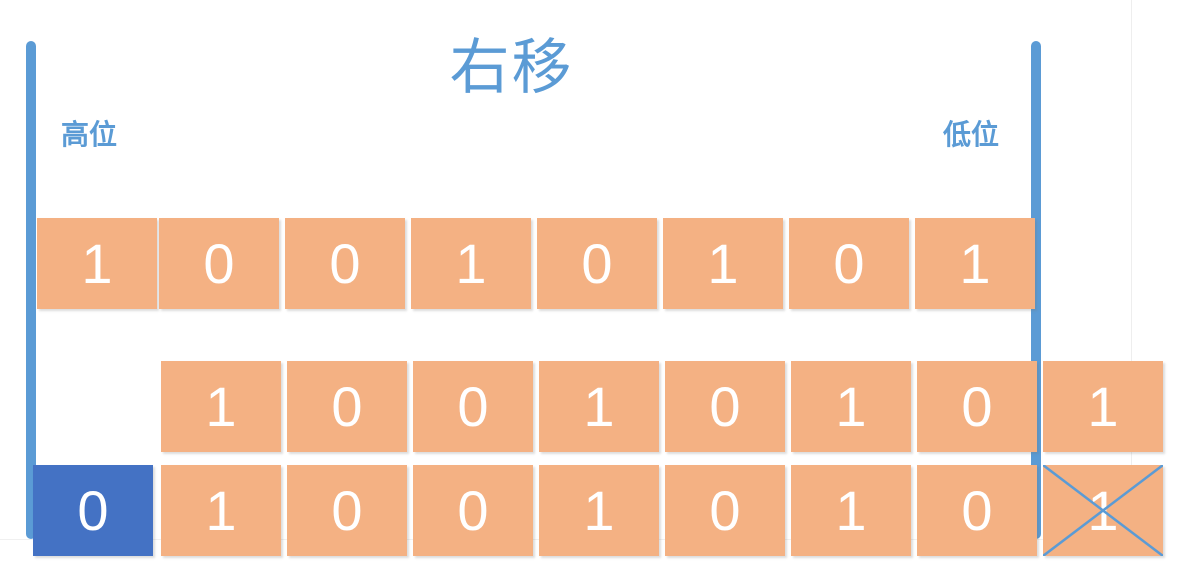 The width and height of the screenshot is (1177, 573). What do you see at coordinates (89, 134) in the screenshot?
I see `high-bit-label: 高位` at bounding box center [89, 134].